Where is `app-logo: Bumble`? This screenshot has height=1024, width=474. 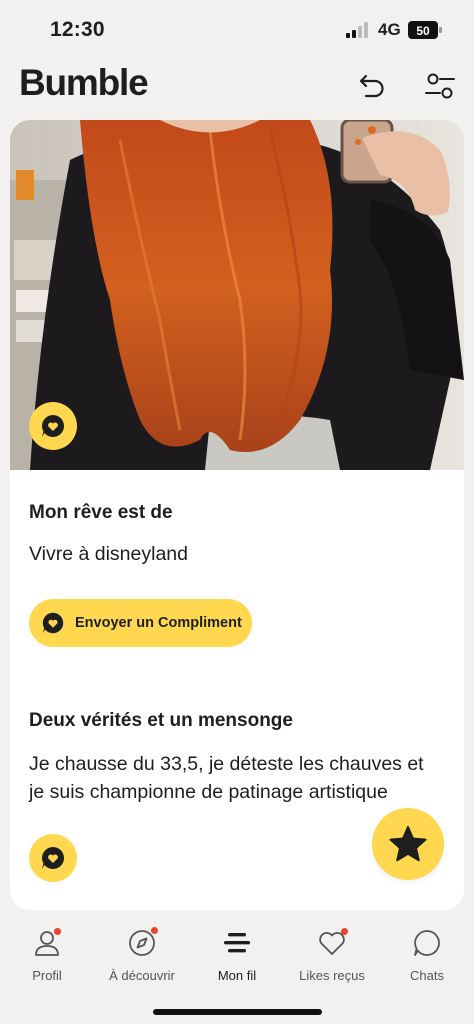 app-logo: Bumble is located at coordinates (84, 82).